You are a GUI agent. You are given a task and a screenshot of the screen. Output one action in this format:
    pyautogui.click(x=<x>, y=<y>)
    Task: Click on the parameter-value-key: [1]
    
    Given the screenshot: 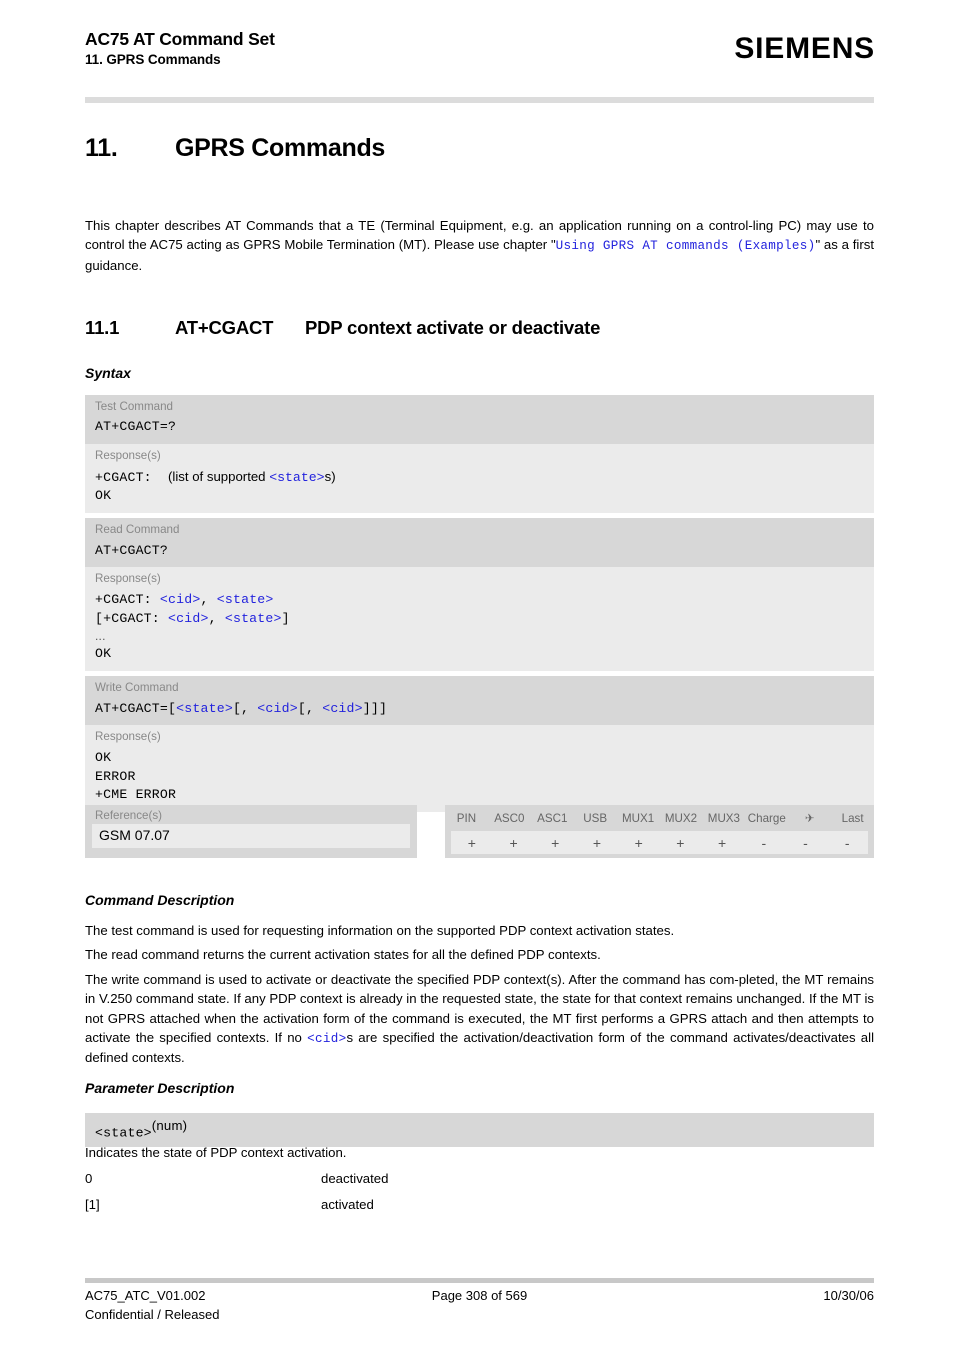 What is the action you would take?
    pyautogui.click(x=92, y=1204)
    